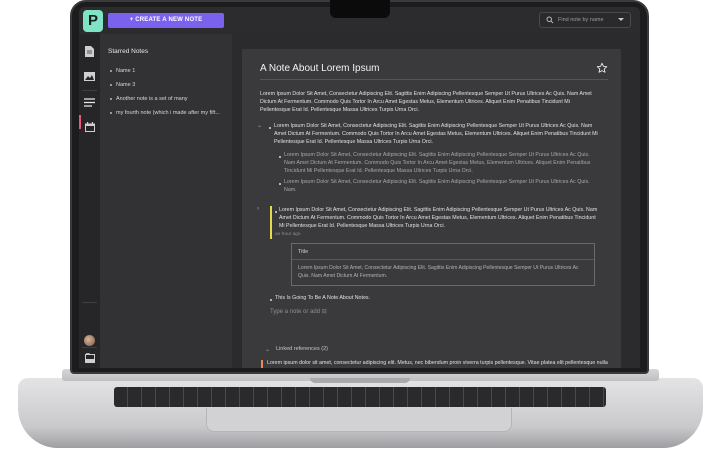 The height and width of the screenshot is (454, 721). I want to click on starred-note-item: Name 3, so click(170, 85).